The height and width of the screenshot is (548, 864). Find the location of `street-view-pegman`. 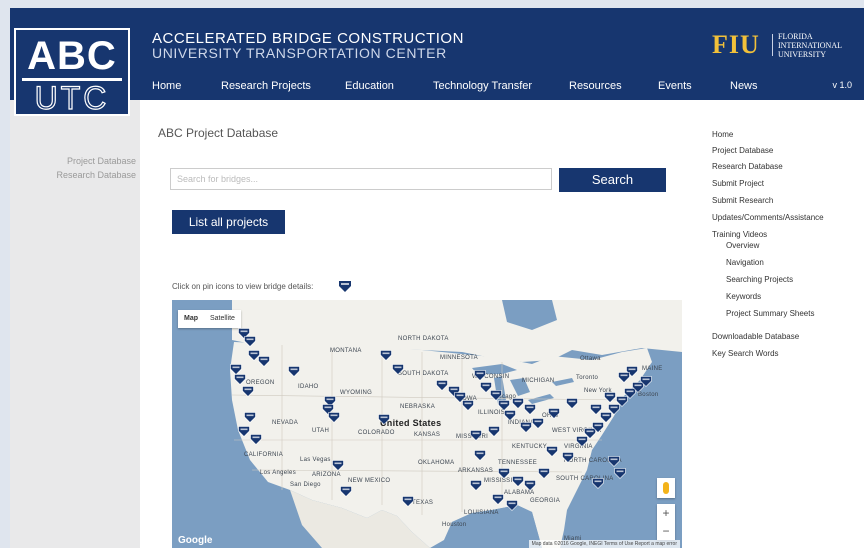

street-view-pegman is located at coordinates (666, 488).